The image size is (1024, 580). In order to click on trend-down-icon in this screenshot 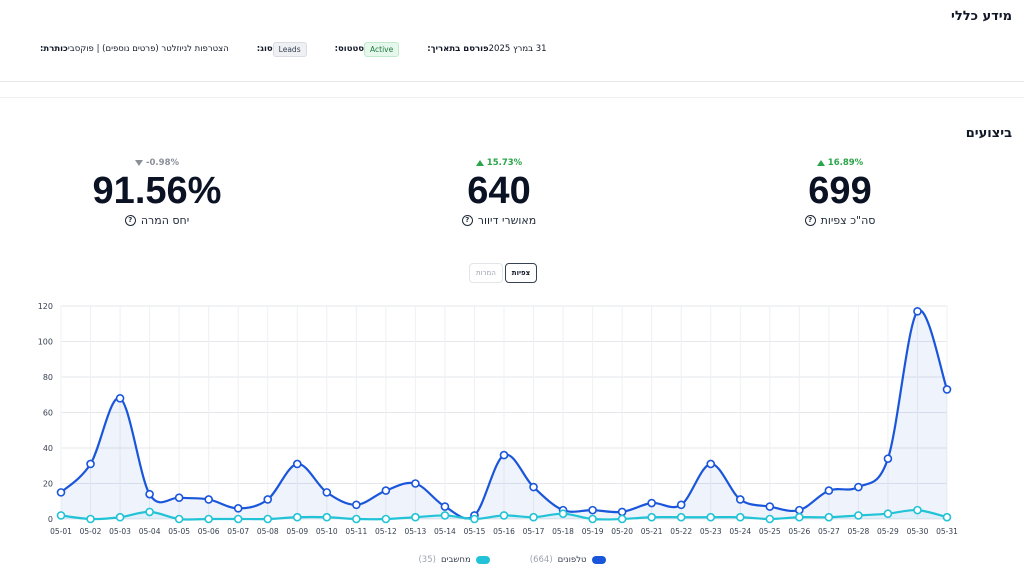, I will do `click(138, 163)`.